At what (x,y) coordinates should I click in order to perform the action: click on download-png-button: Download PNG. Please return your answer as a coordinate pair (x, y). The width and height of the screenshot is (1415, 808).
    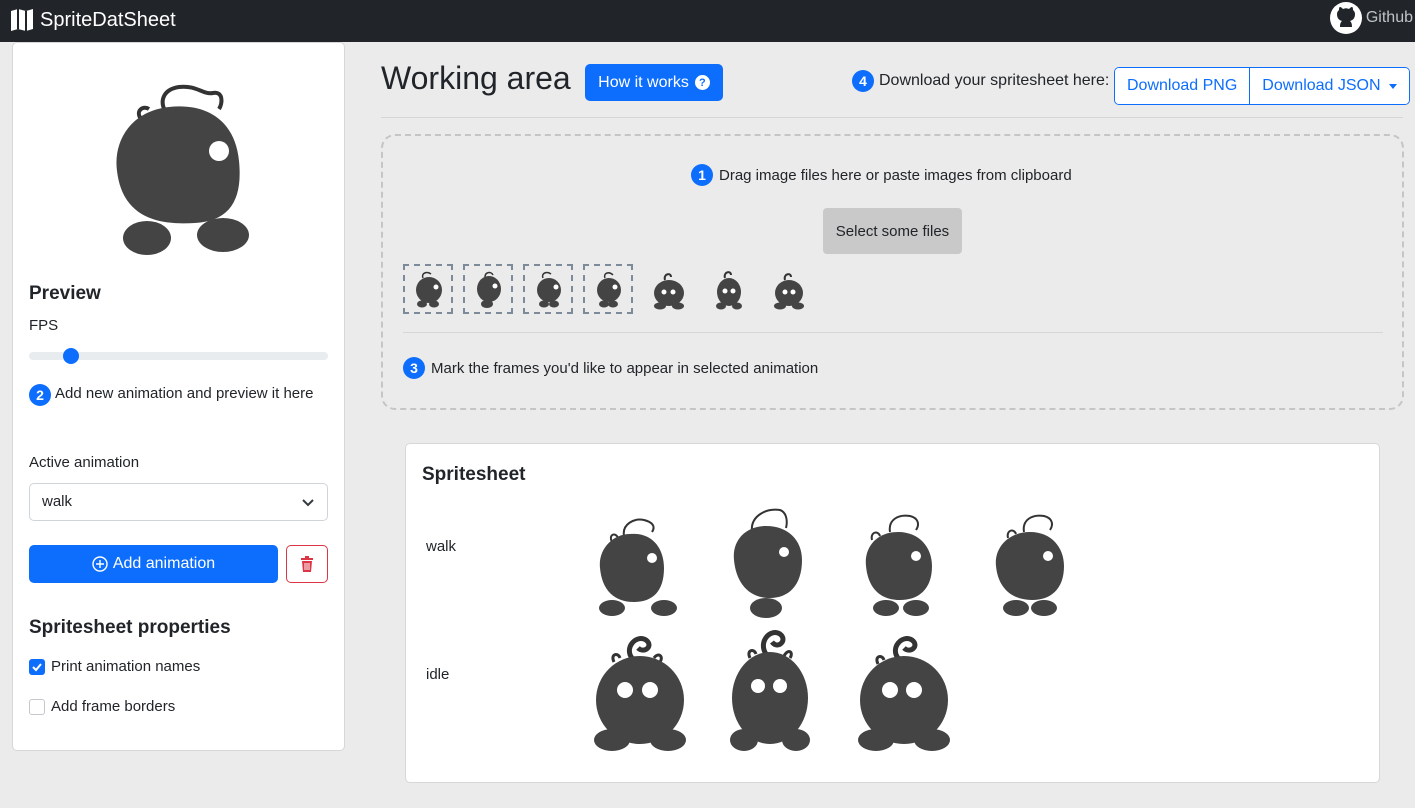
    Looking at the image, I should click on (1182, 86).